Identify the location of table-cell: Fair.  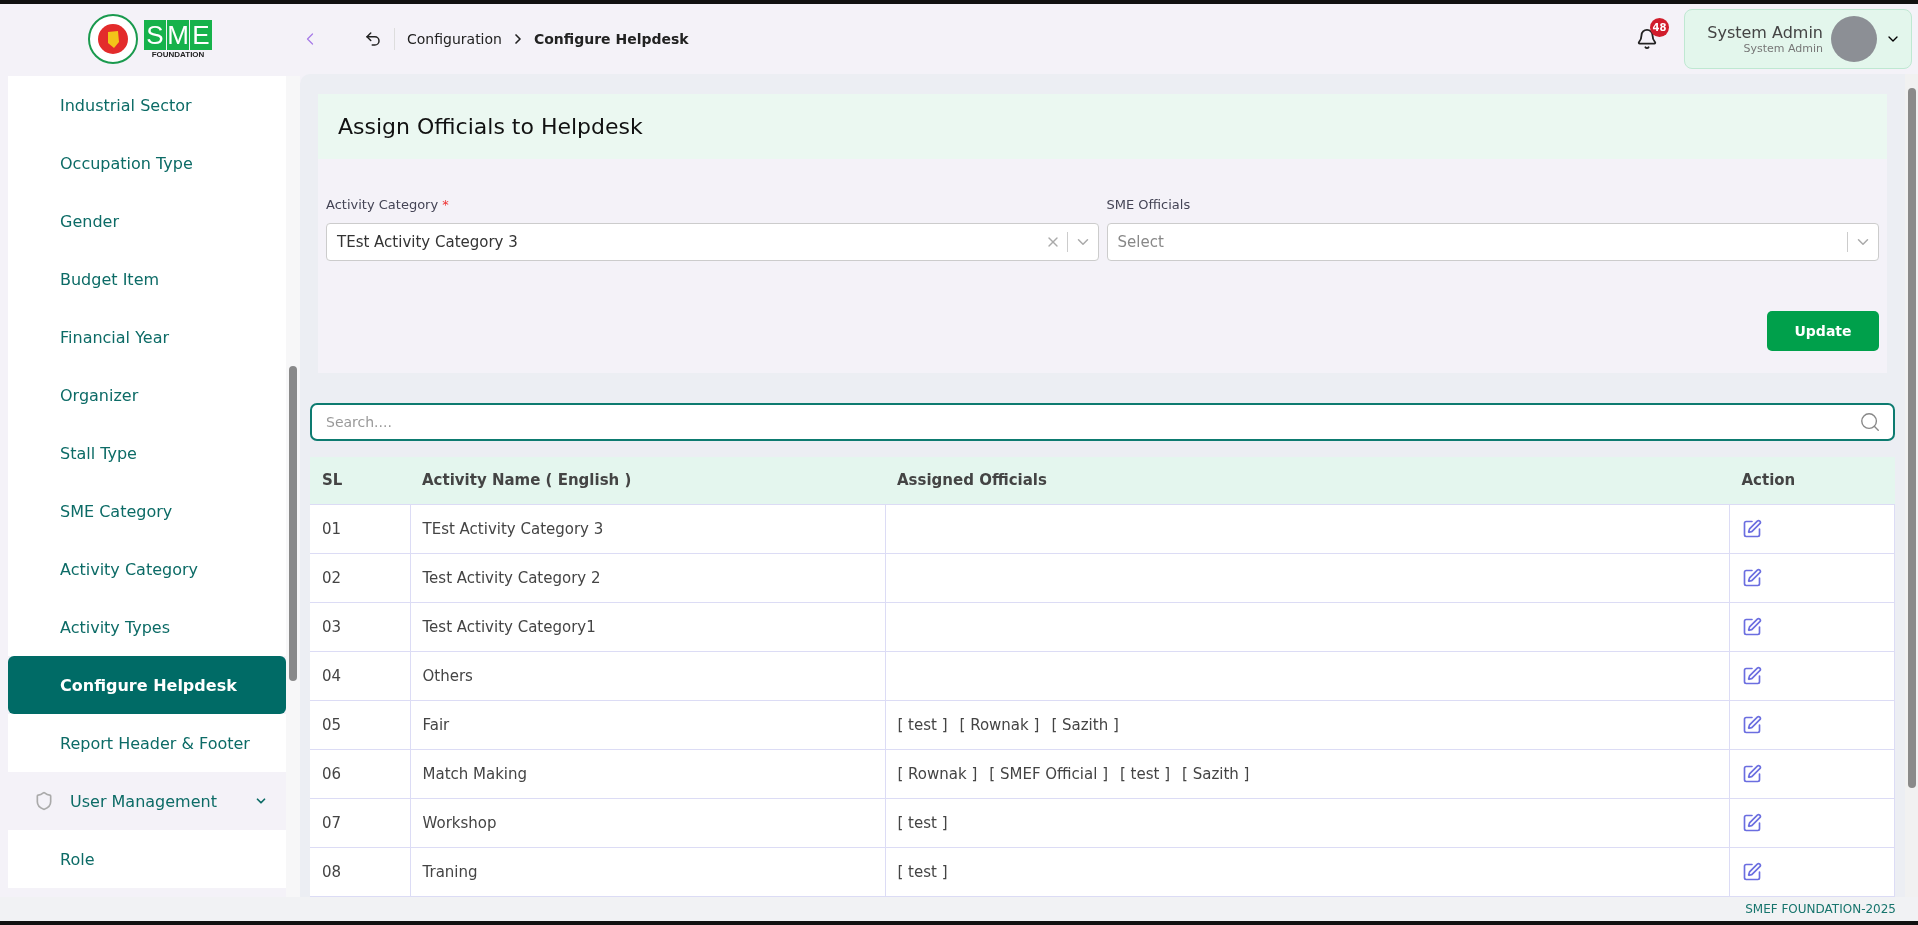
(647, 725).